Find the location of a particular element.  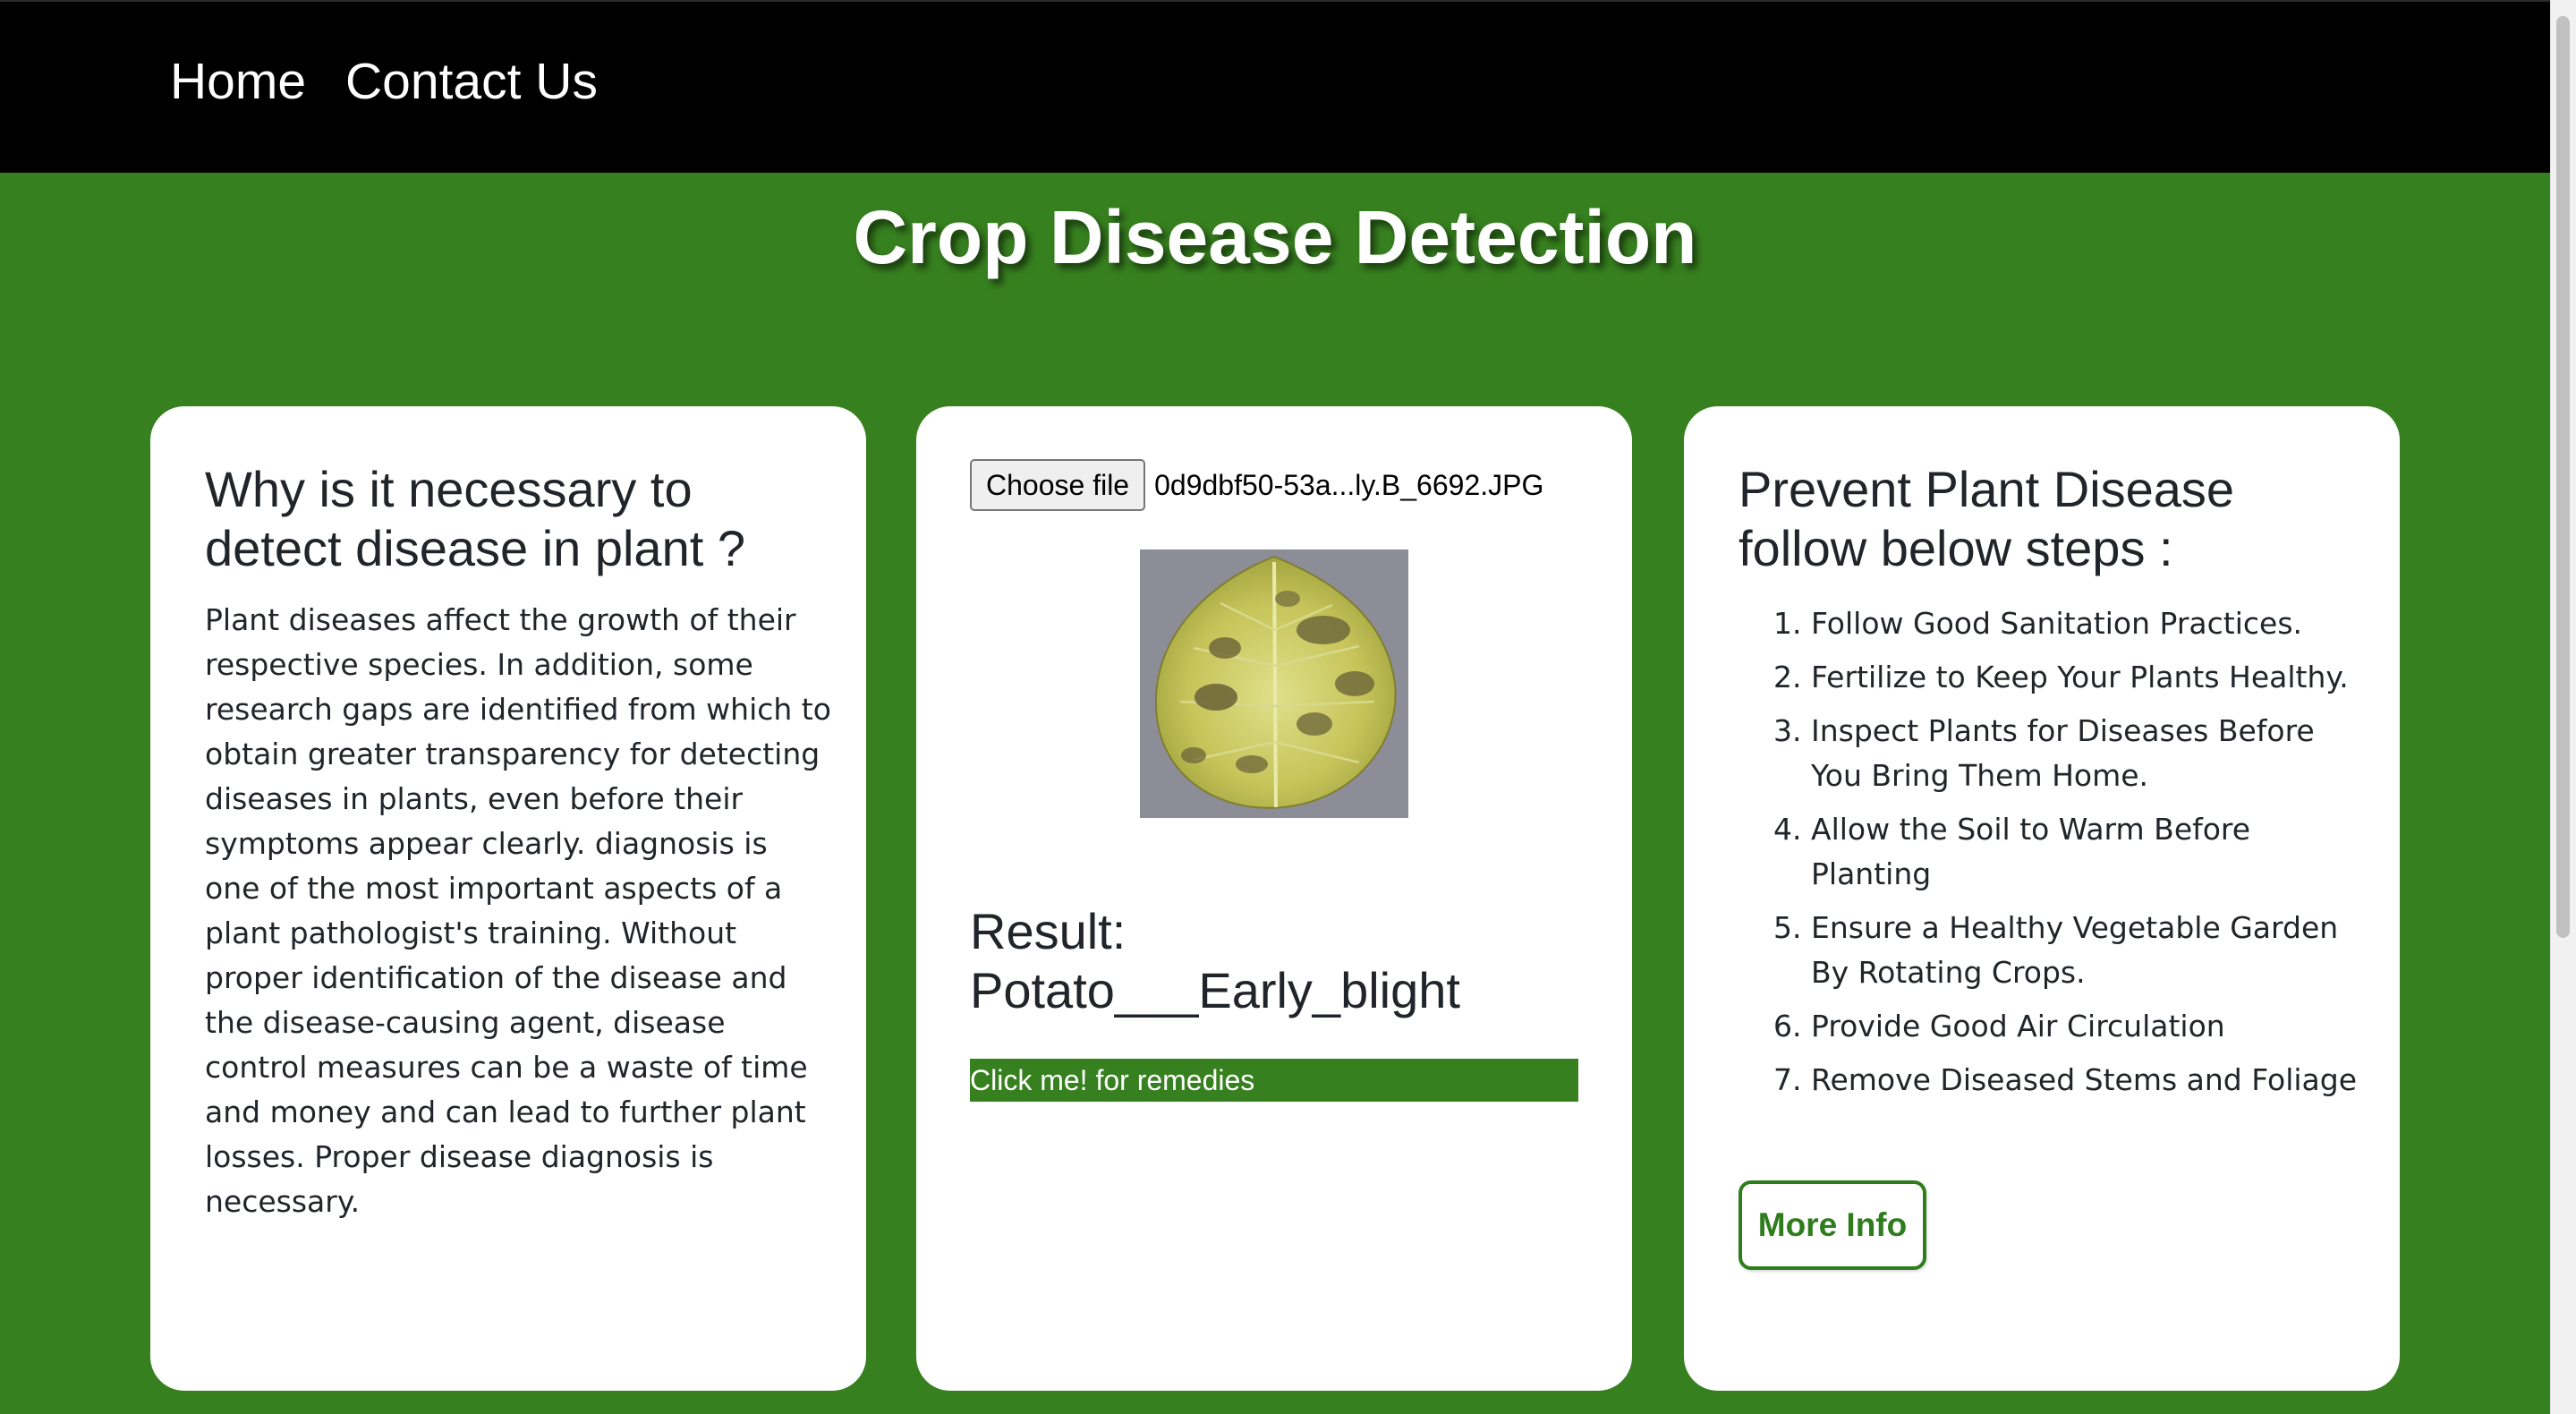

prediction-result: Result: Potato___Early_blight is located at coordinates (1283, 961).